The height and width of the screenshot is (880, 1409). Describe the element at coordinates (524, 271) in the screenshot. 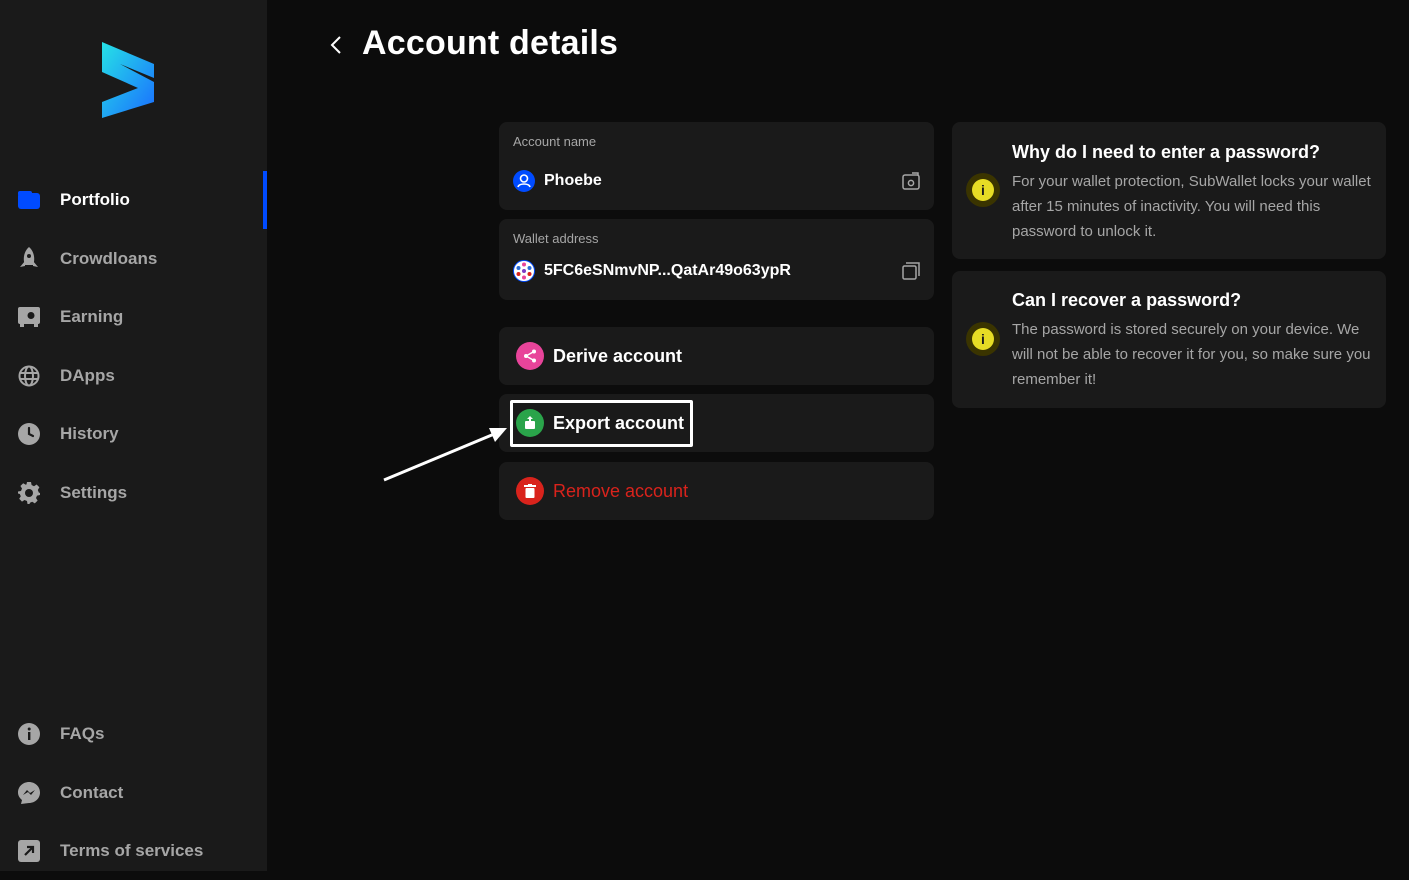

I see `identicon-icon` at that location.